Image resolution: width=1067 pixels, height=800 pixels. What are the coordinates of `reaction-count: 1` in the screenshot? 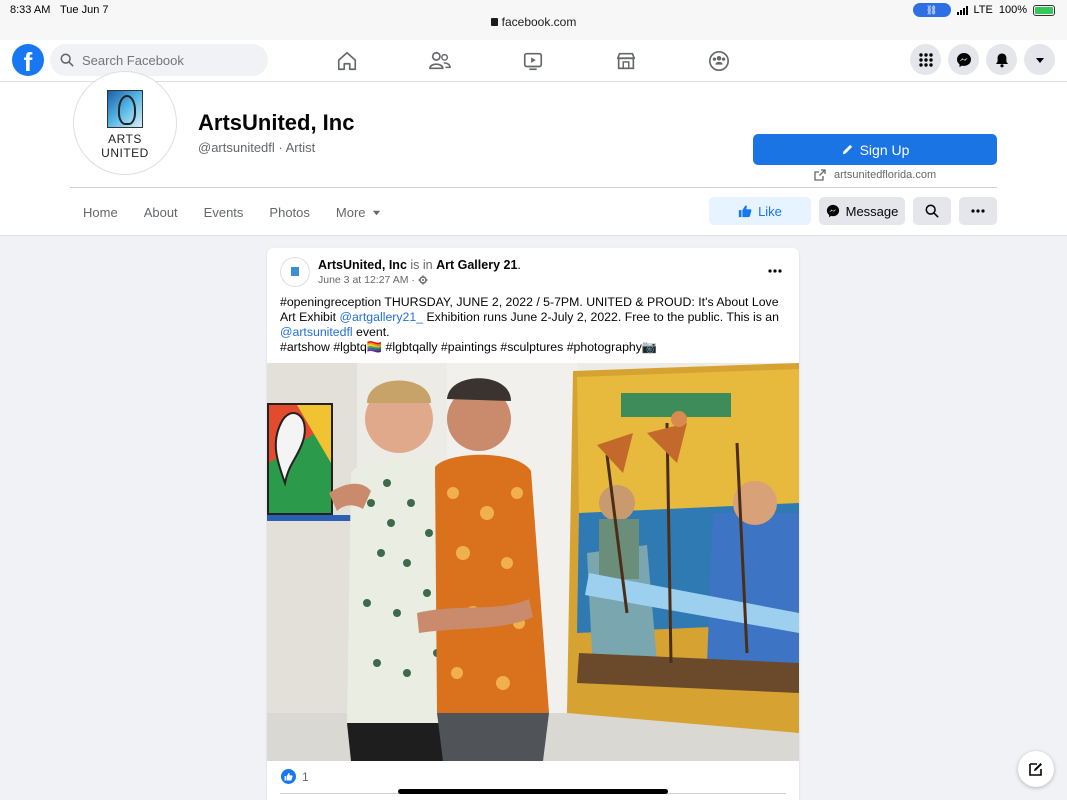 It's located at (305, 776).